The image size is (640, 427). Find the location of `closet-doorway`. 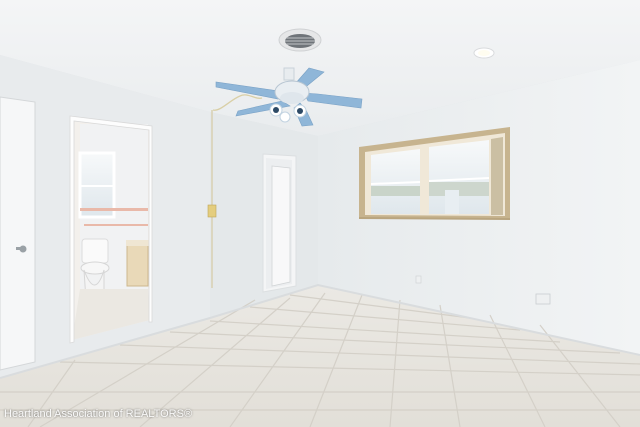

closet-doorway is located at coordinates (279, 223).